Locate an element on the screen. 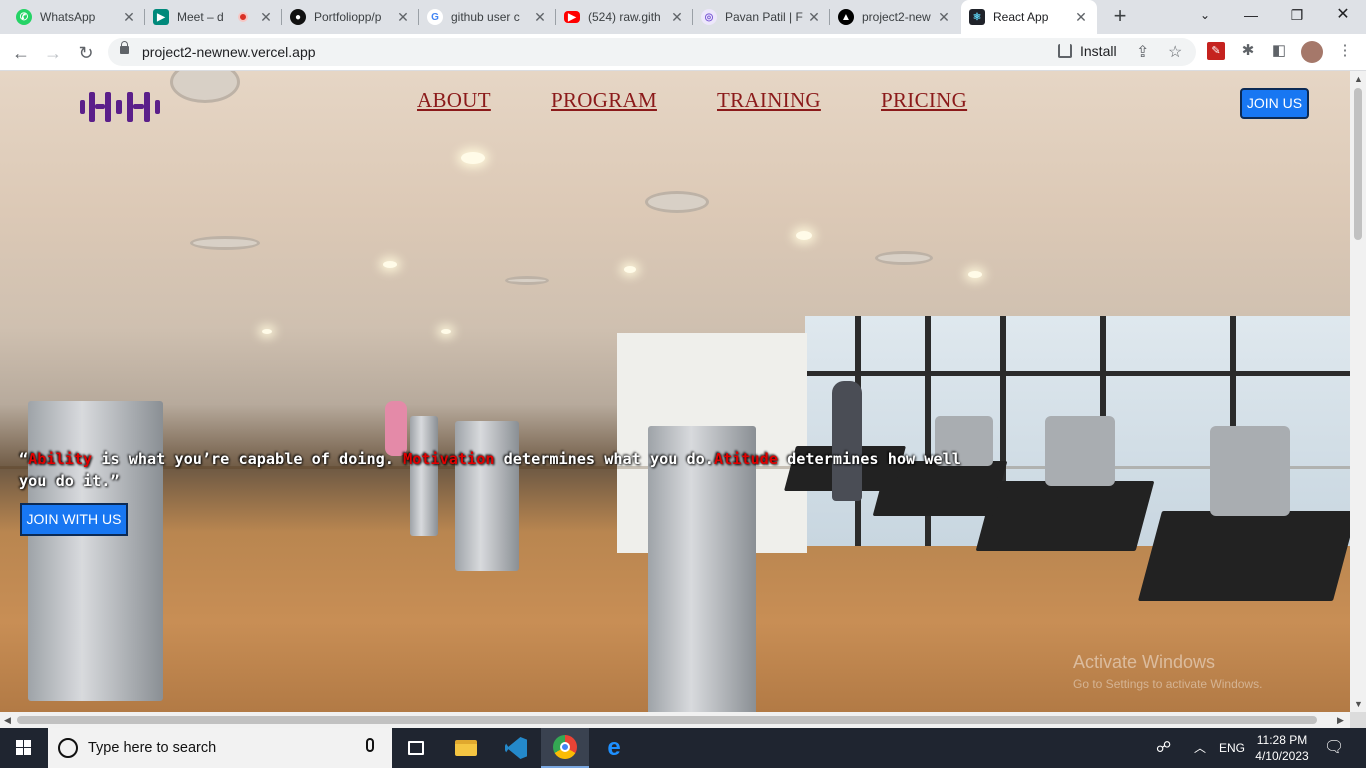  scroll-left-arrow-icon: ◀ is located at coordinates (7, 720).